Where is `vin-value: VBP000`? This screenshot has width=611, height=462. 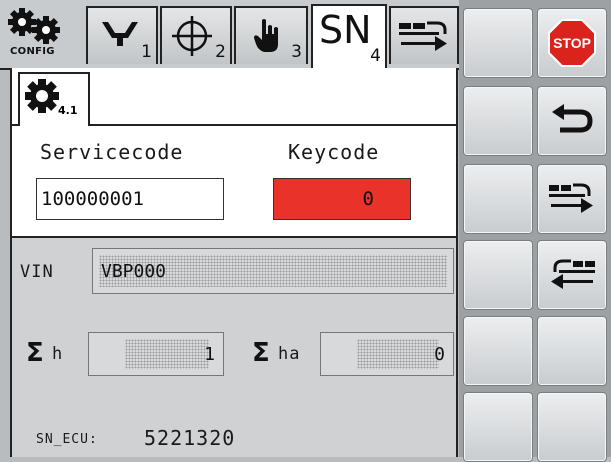
vin-value: VBP000 is located at coordinates (134, 271).